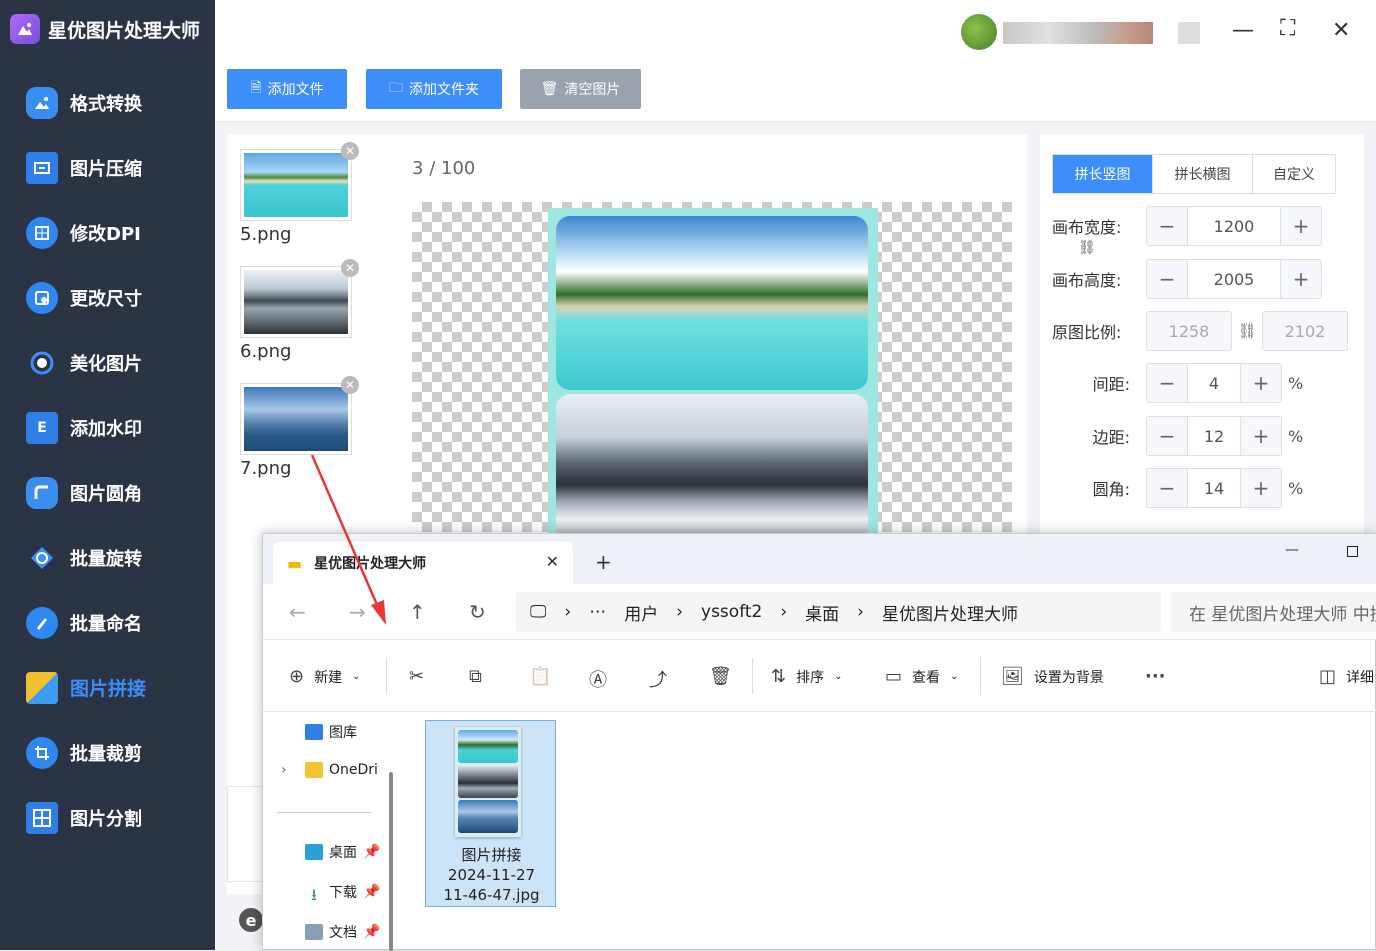  Describe the element at coordinates (1352, 551) in the screenshot. I see `maximize-icon` at that location.